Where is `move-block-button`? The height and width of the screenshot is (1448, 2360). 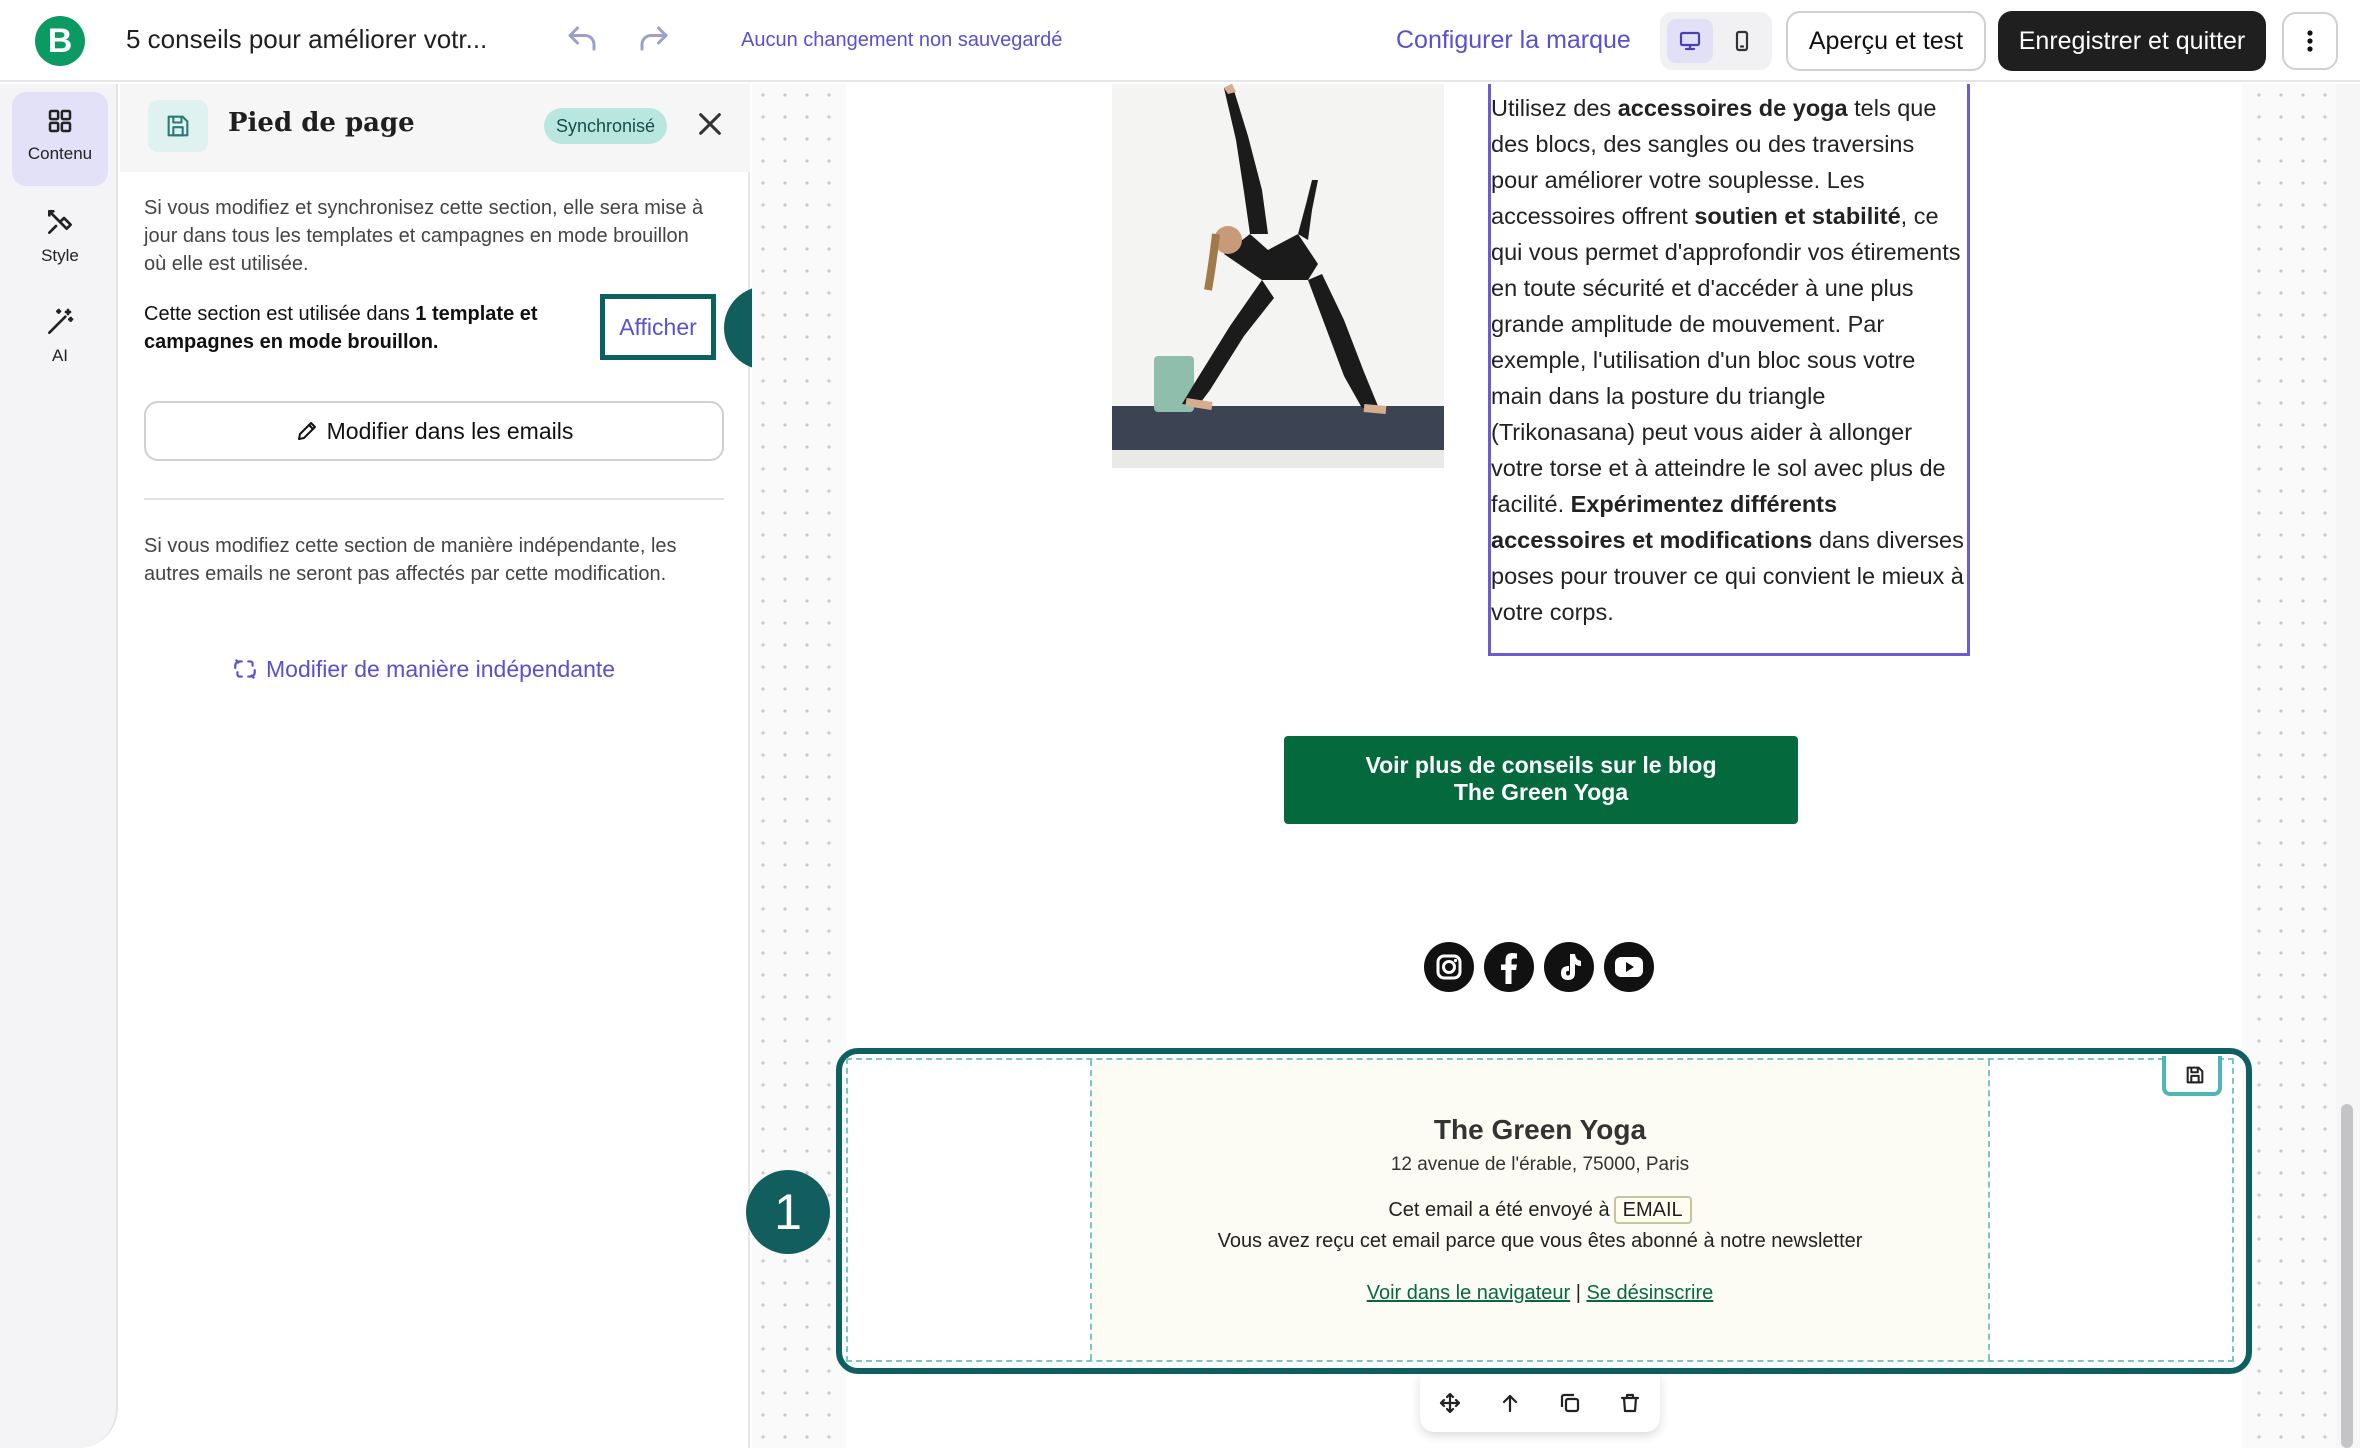
move-block-button is located at coordinates (1450, 1403).